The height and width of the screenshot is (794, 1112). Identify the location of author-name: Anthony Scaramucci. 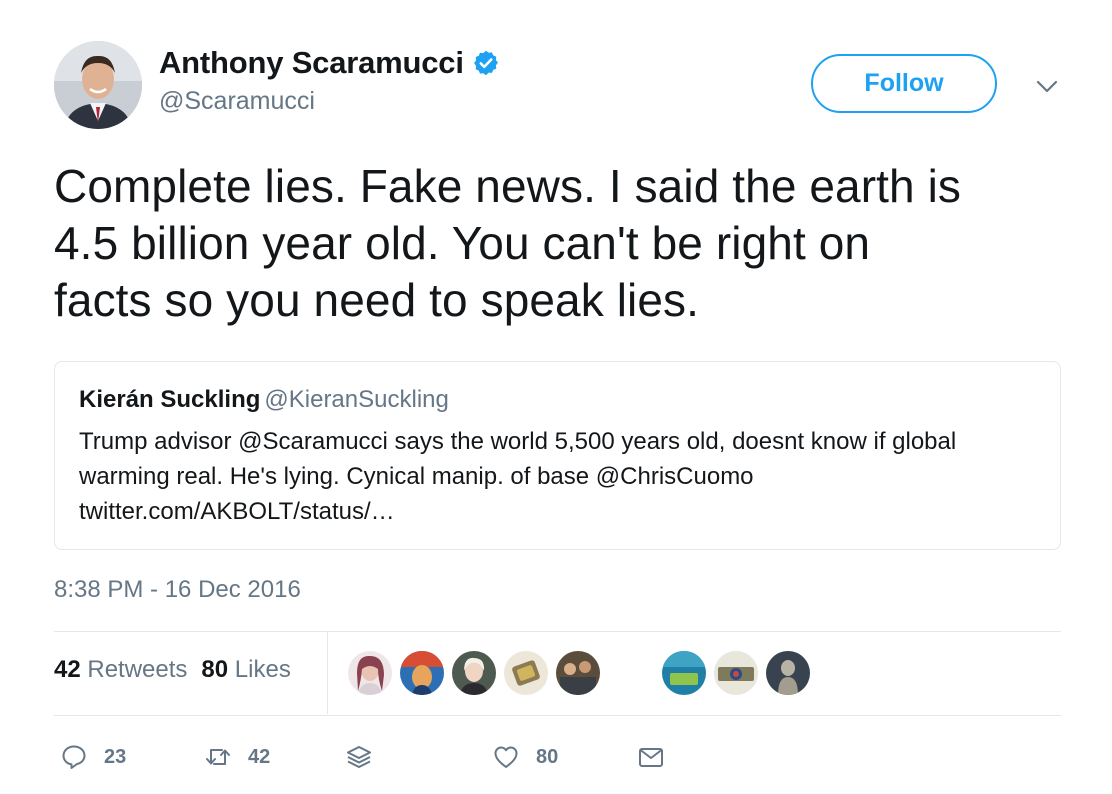
(311, 63).